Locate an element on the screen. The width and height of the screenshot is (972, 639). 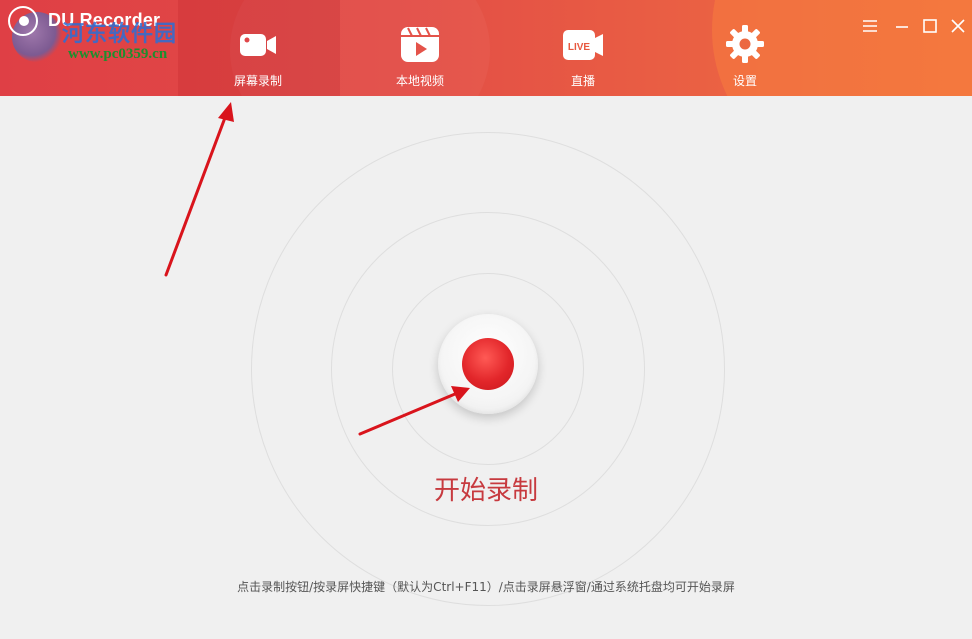
tab-local-video: 本地视频 is located at coordinates (420, 48).